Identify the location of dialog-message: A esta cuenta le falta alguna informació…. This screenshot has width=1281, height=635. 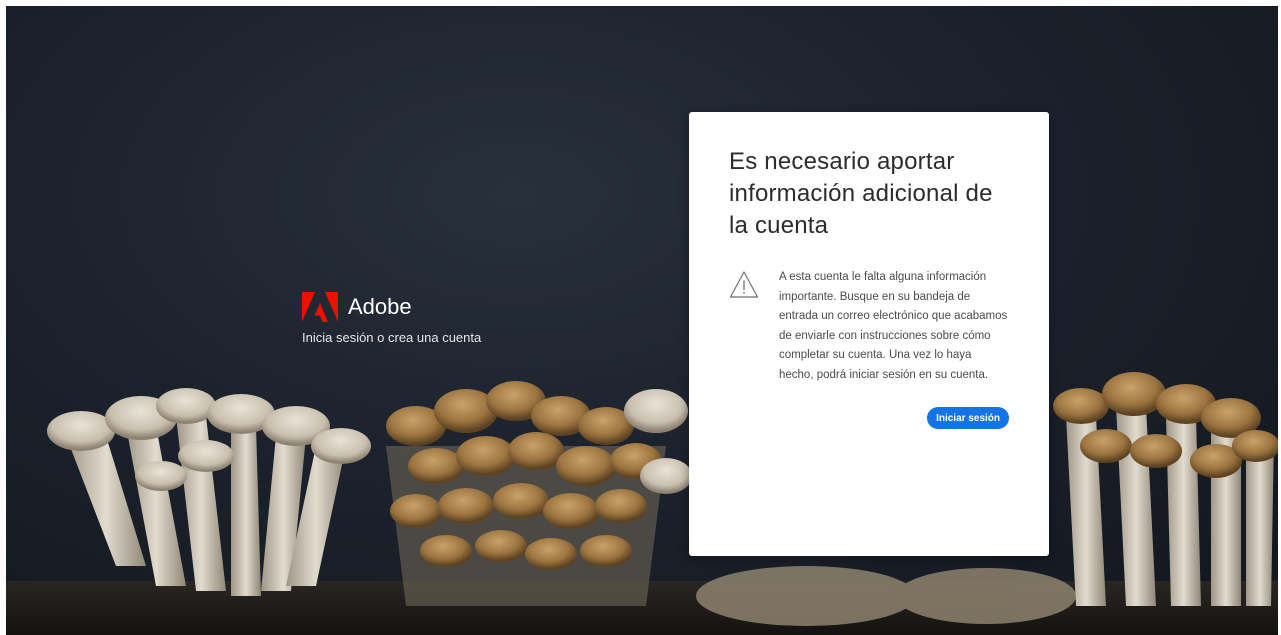
(893, 326).